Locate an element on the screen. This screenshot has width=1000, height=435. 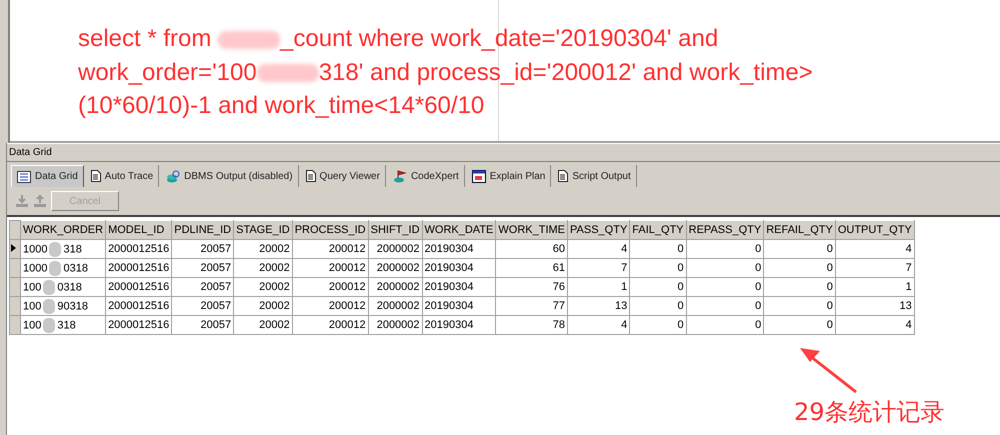
table-cell: 1000 0318 is located at coordinates (63, 268).